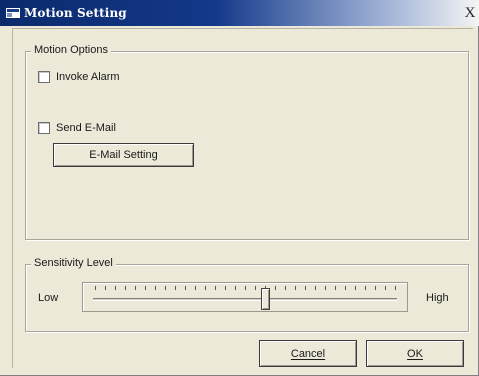 The image size is (479, 376). I want to click on window-title: Motion Setting, so click(75, 13).